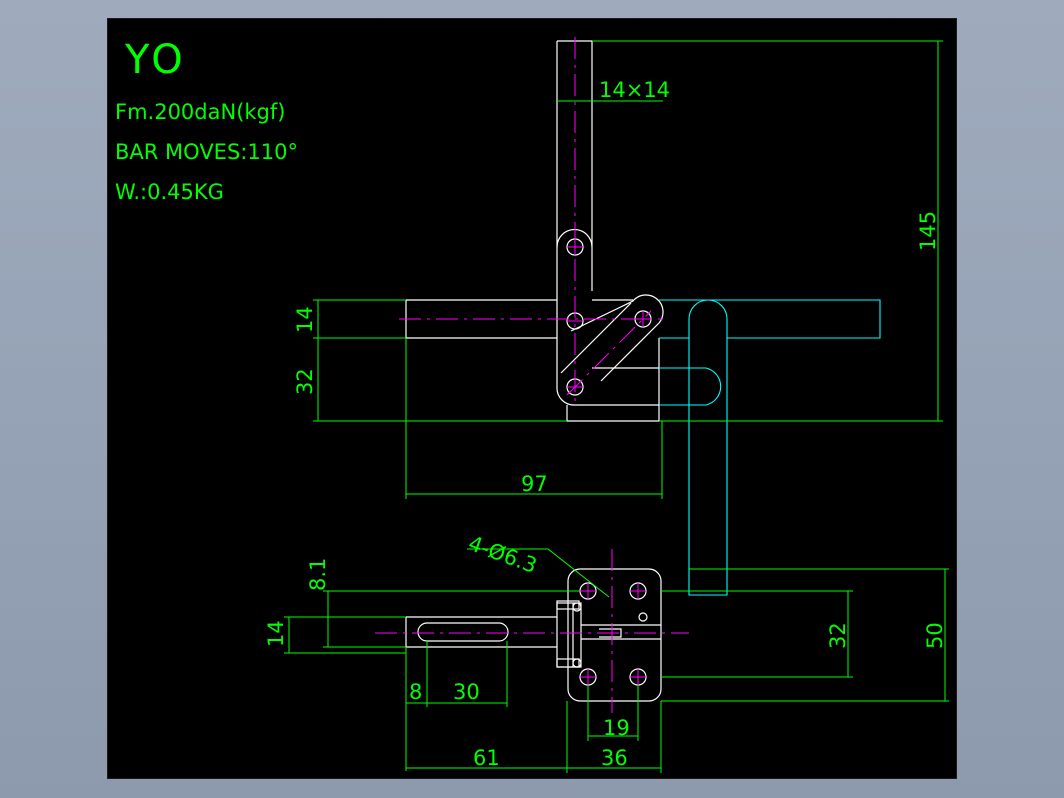  I want to click on alt-handle, so click(708, 447).